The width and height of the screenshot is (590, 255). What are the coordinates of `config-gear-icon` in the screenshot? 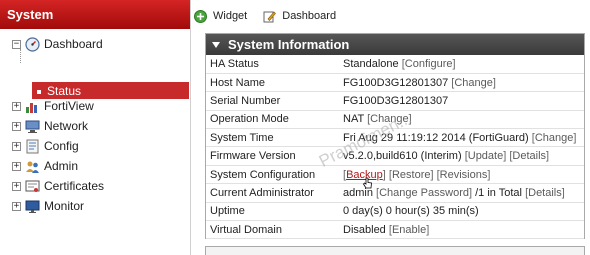 It's located at (32, 146).